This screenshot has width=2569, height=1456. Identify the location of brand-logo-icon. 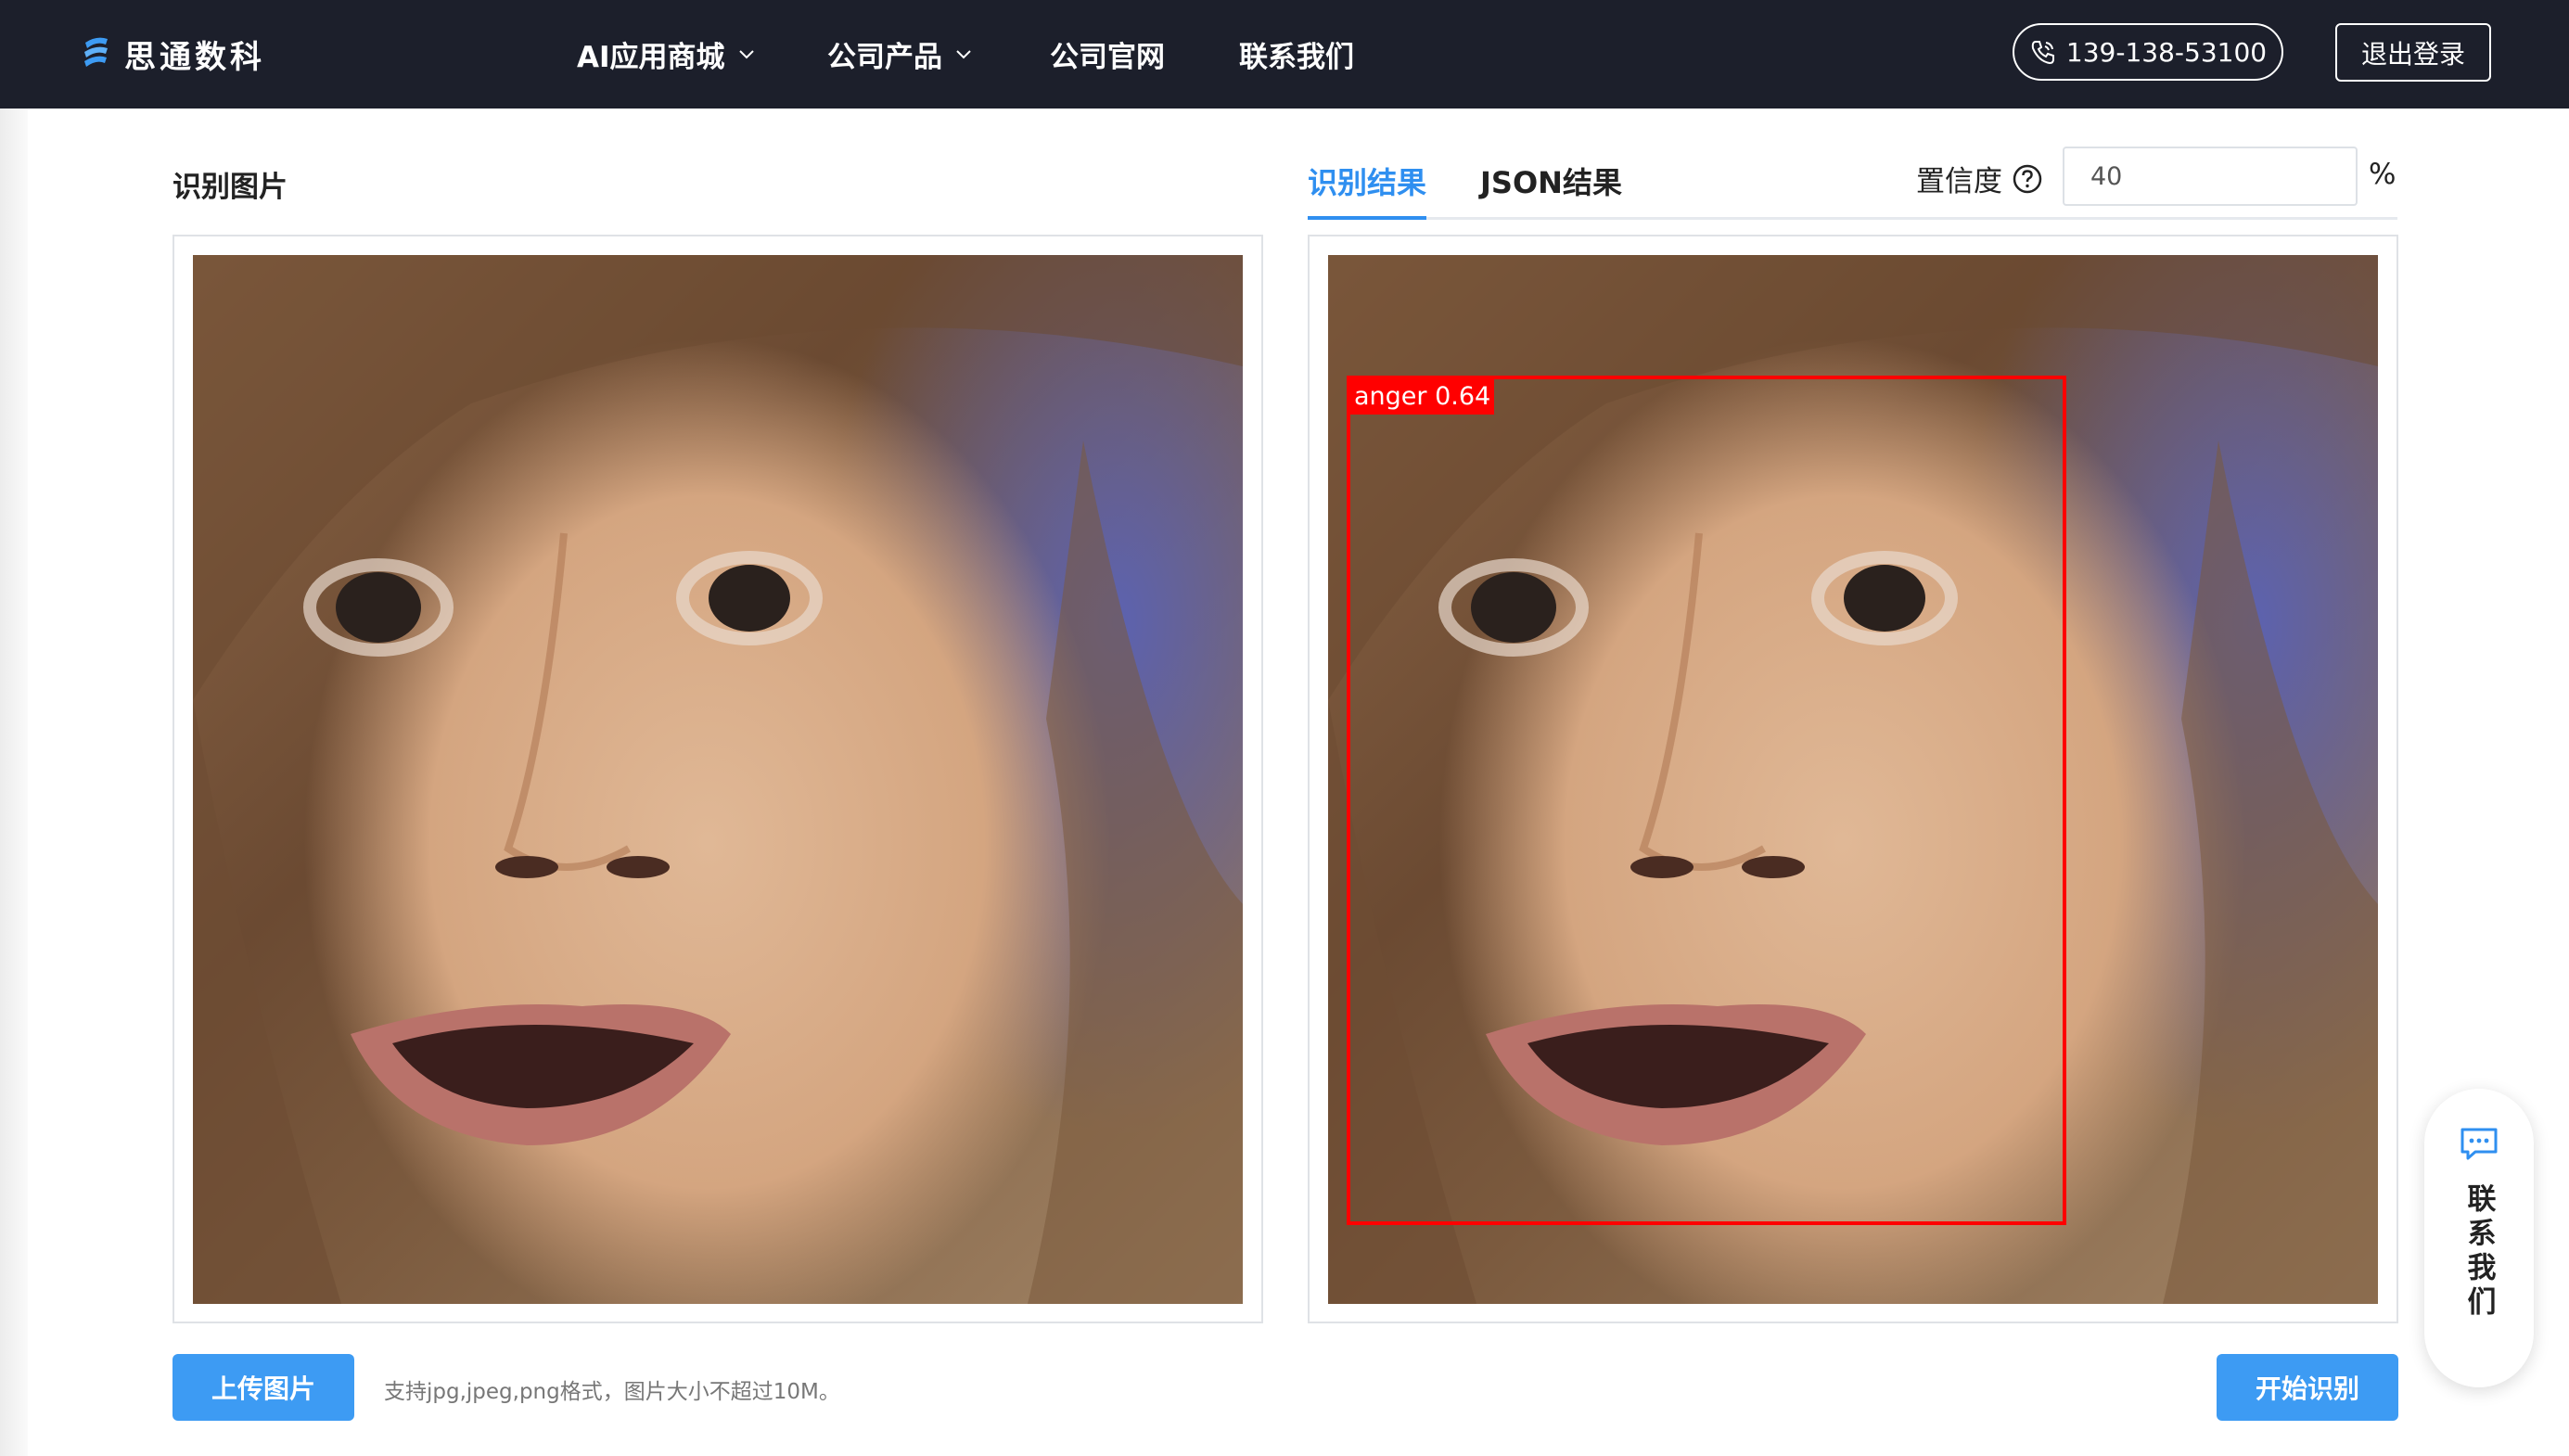
(96, 52).